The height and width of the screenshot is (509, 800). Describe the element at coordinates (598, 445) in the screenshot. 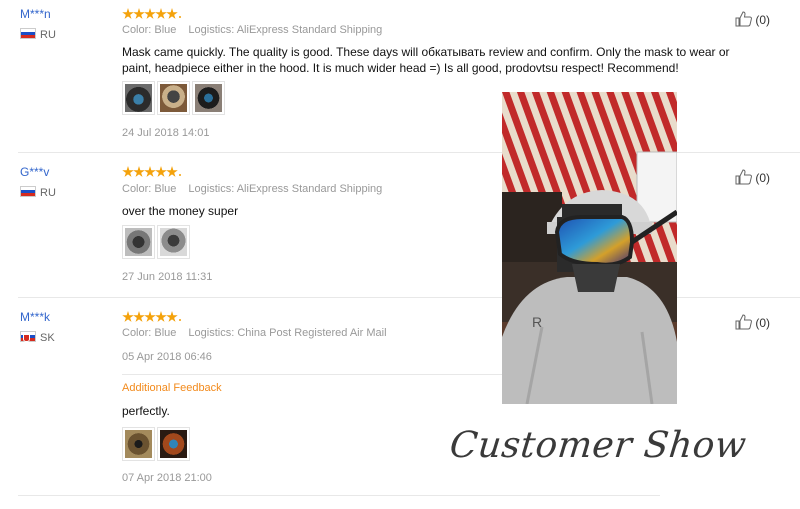

I see `customer-show-caption: Customer Show` at that location.